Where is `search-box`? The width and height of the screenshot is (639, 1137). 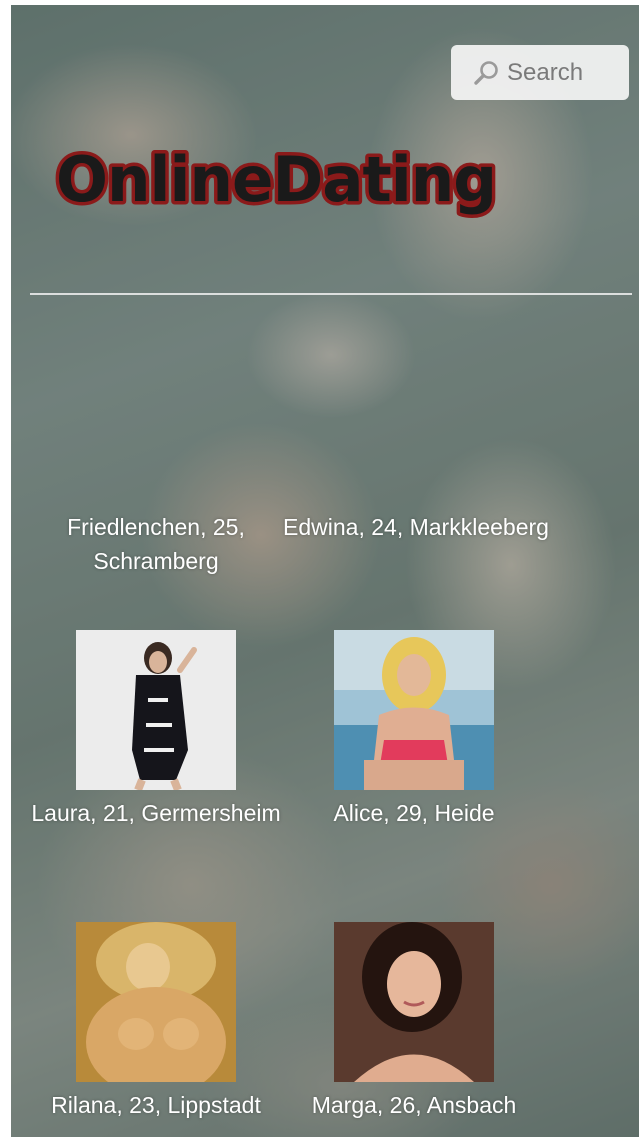
search-box is located at coordinates (540, 72).